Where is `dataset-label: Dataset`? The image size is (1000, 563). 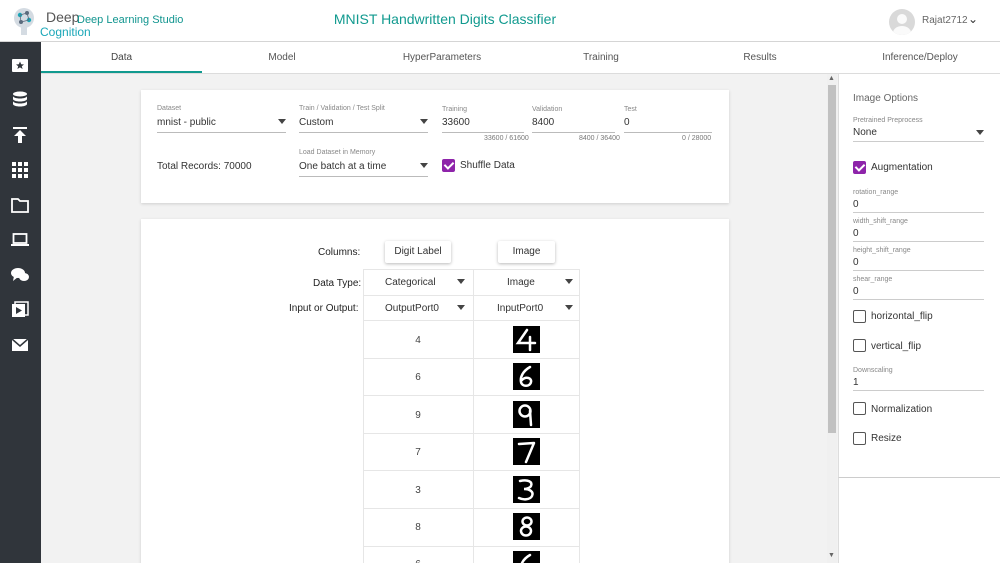 dataset-label: Dataset is located at coordinates (169, 108).